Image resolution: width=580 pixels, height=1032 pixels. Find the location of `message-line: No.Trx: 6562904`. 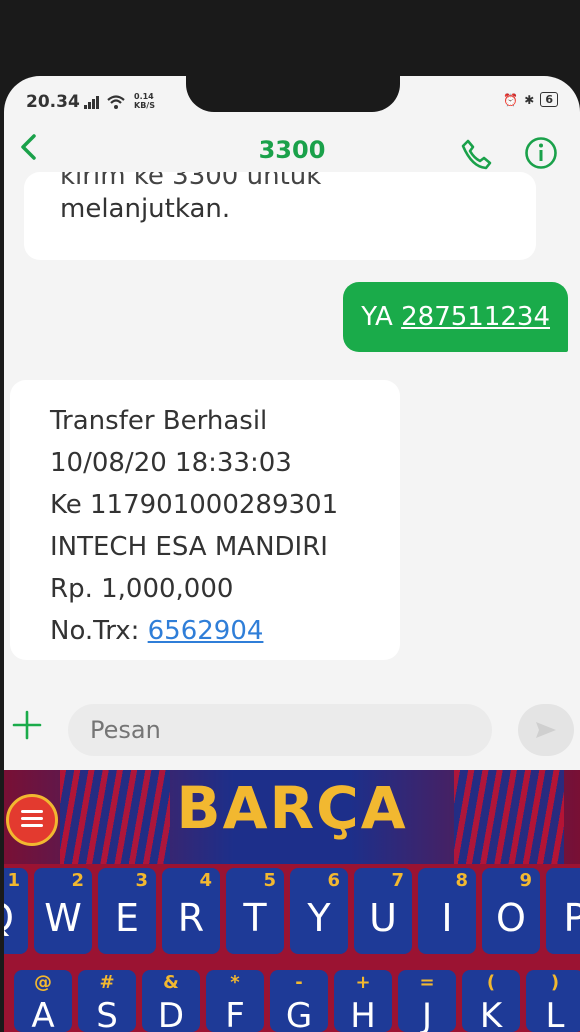

message-line: No.Trx: 6562904 is located at coordinates (215, 631).